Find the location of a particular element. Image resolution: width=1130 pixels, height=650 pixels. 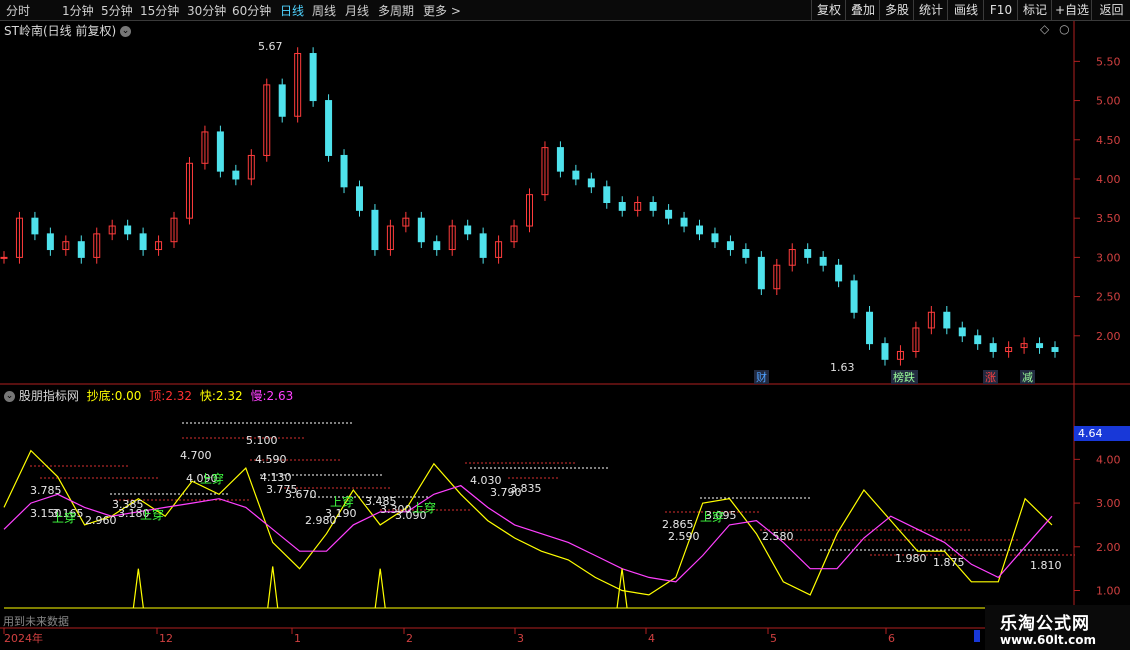

price-tick-label: 3.00 is located at coordinates (1108, 257).